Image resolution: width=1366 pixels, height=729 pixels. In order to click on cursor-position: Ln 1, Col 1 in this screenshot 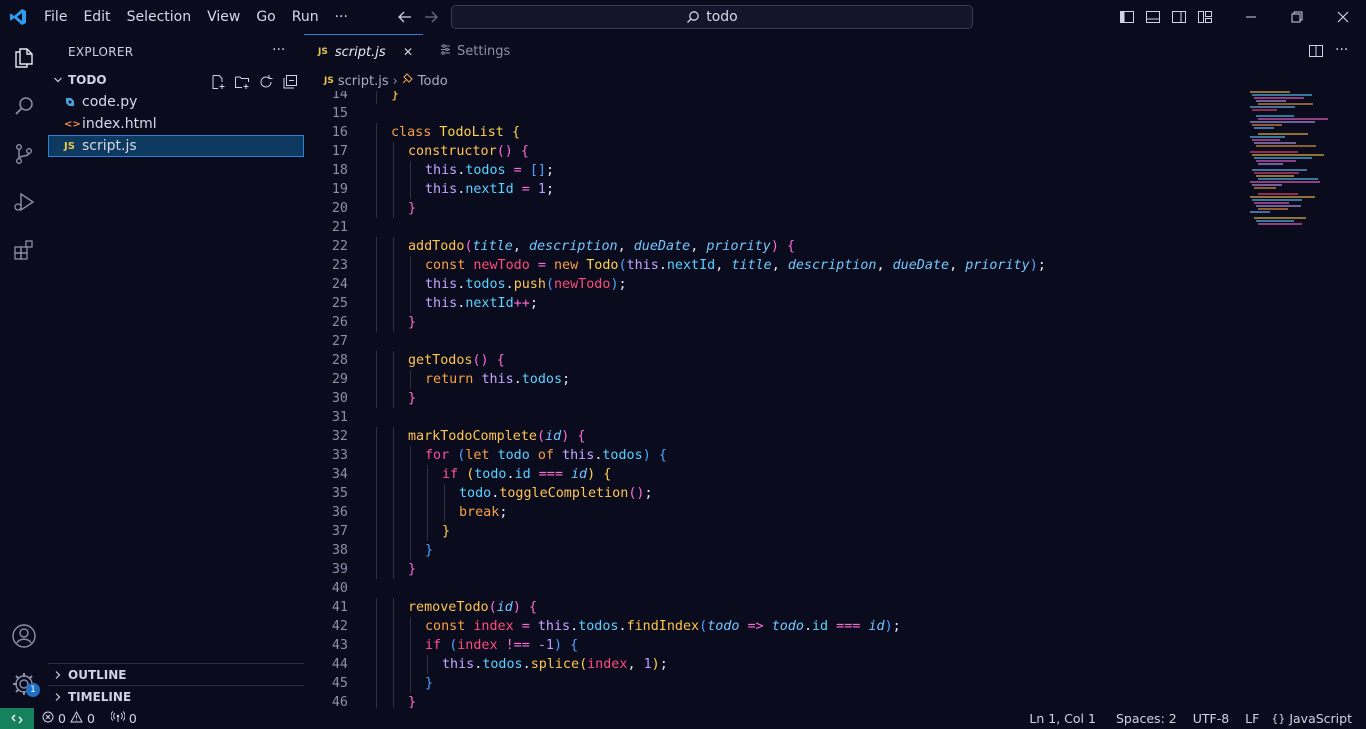, I will do `click(1062, 718)`.